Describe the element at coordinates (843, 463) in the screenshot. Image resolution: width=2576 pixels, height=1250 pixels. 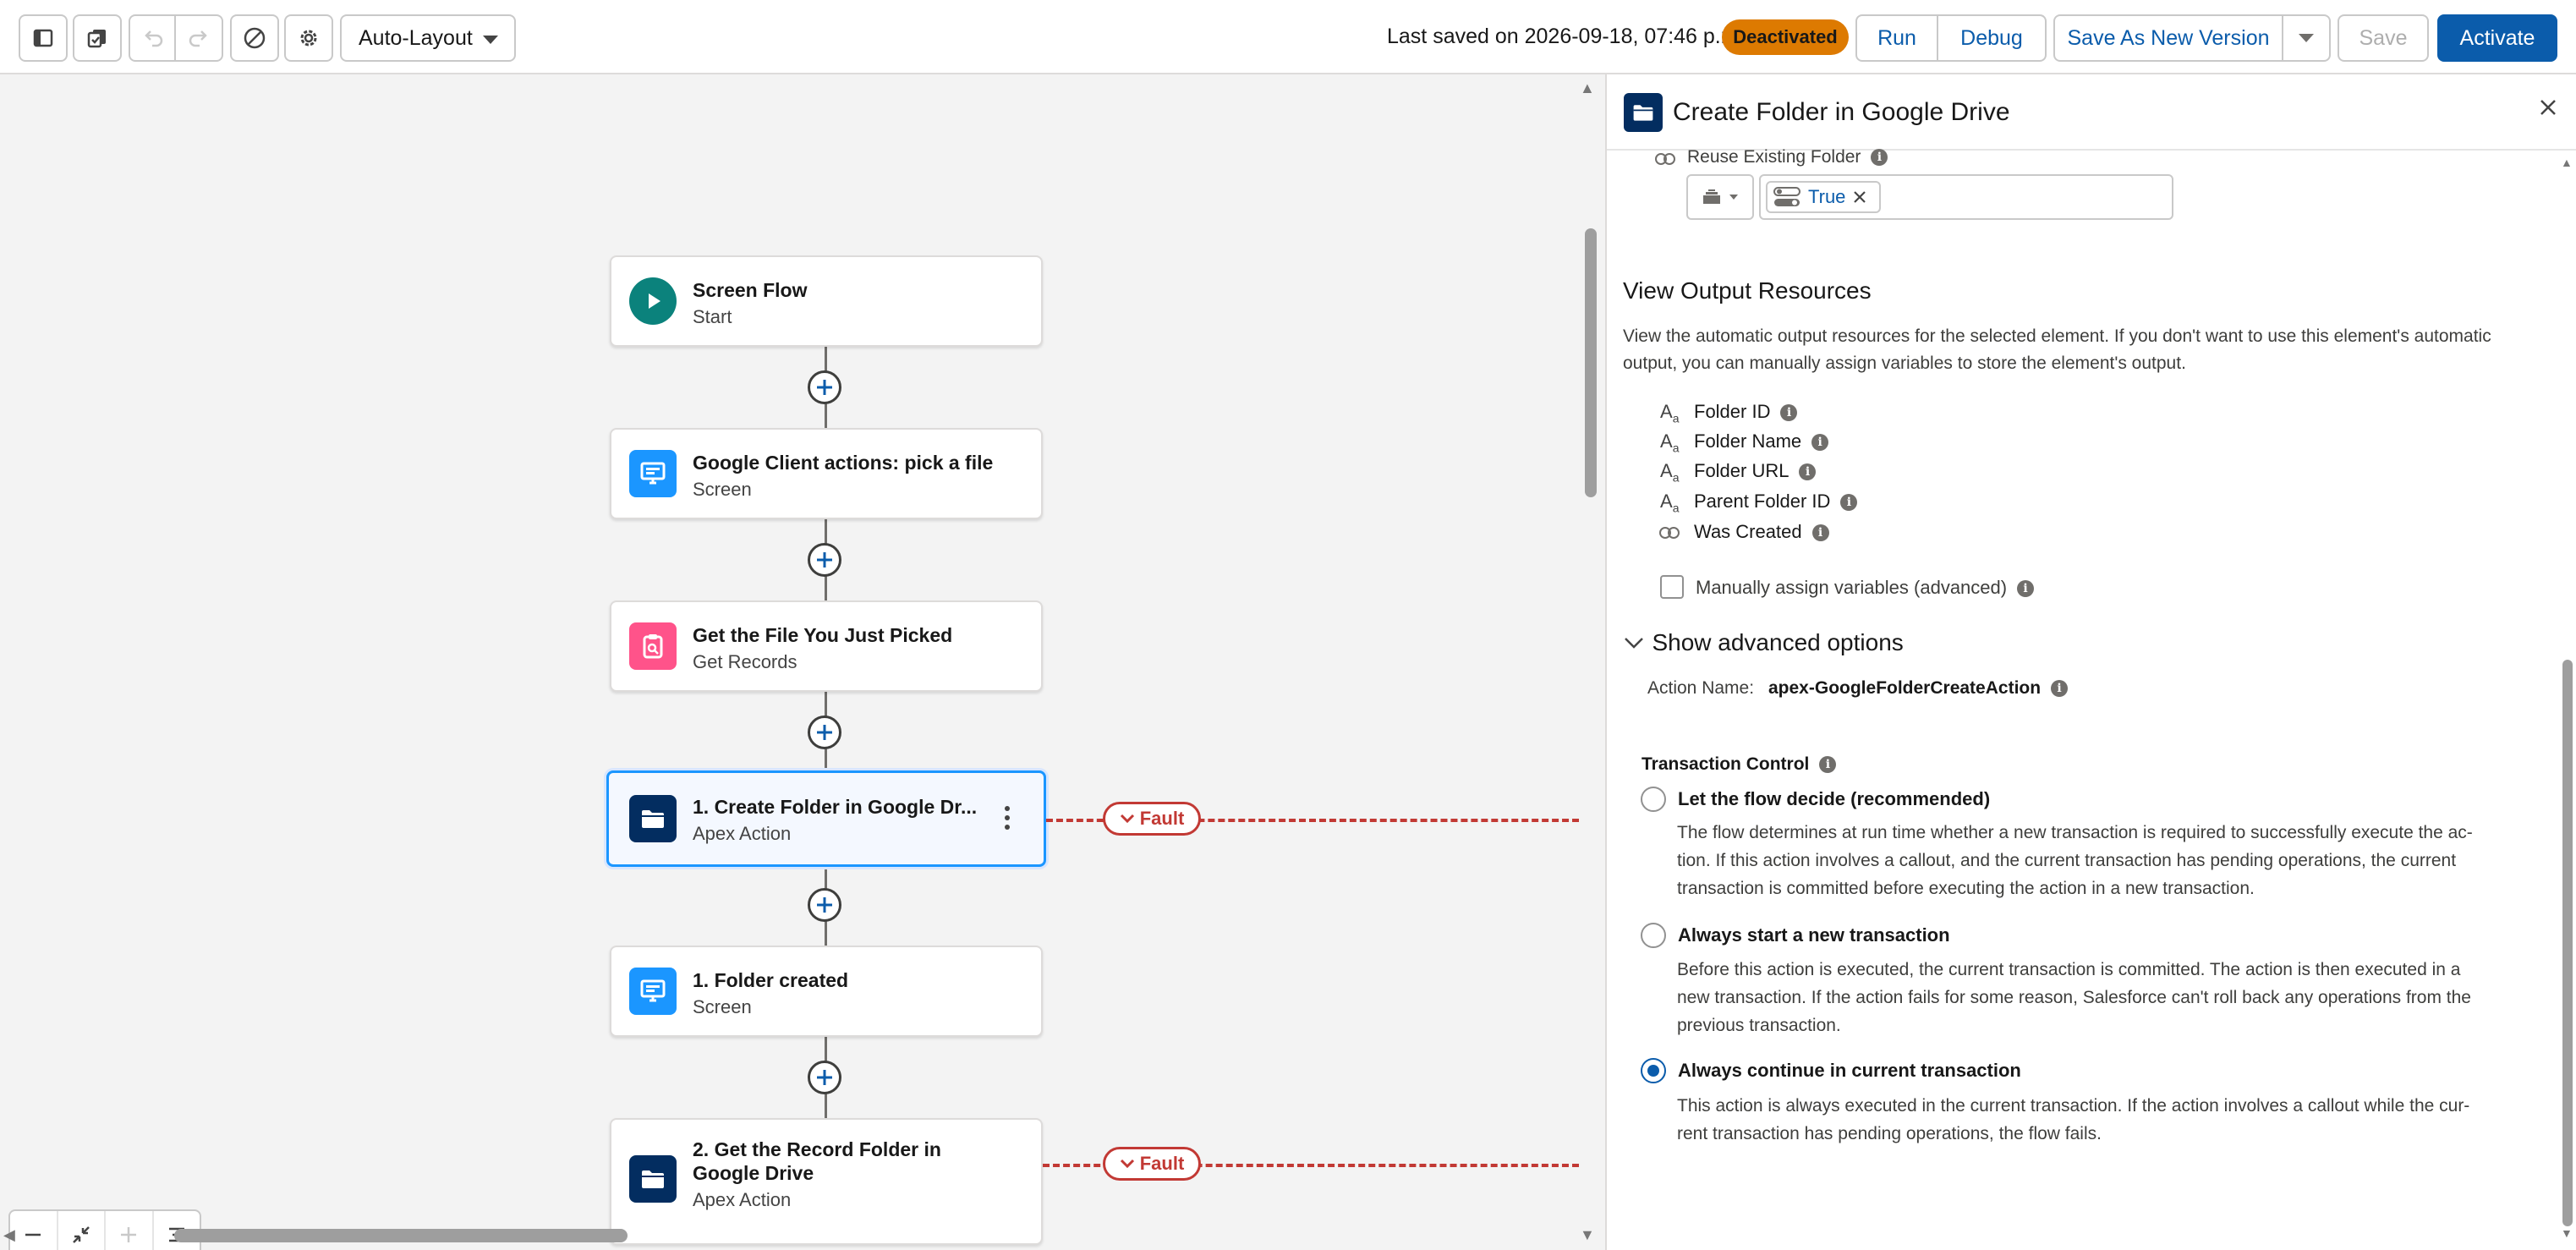
I see `node-title: Google Client actions: pick a file` at that location.